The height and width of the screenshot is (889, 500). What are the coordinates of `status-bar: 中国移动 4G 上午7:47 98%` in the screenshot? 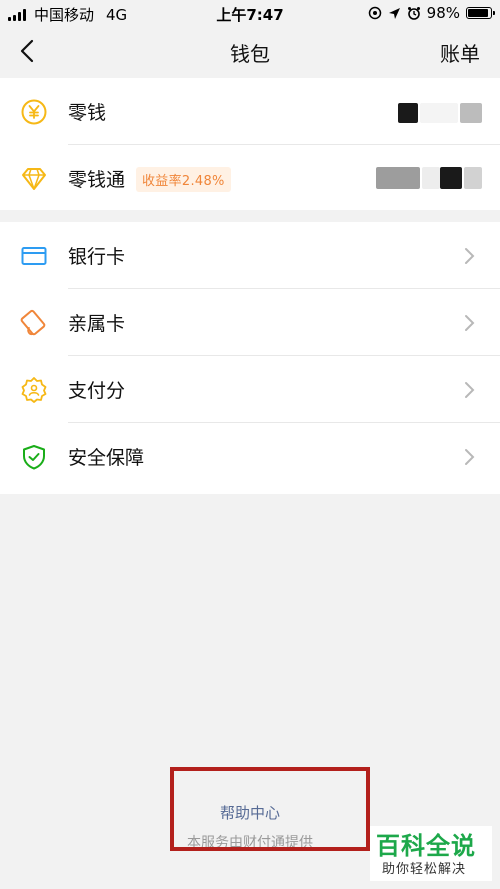 It's located at (250, 13).